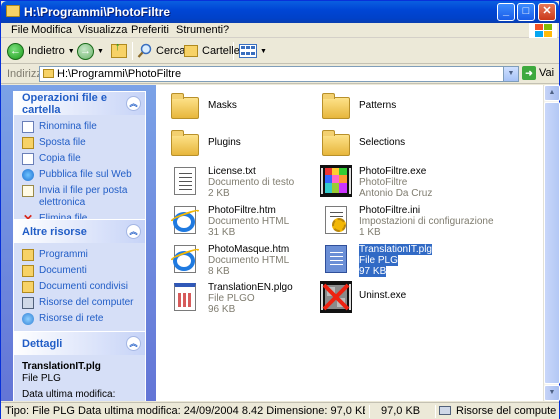 The height and width of the screenshot is (419, 560). I want to click on menu-preferiti: Preferiti, so click(150, 30).